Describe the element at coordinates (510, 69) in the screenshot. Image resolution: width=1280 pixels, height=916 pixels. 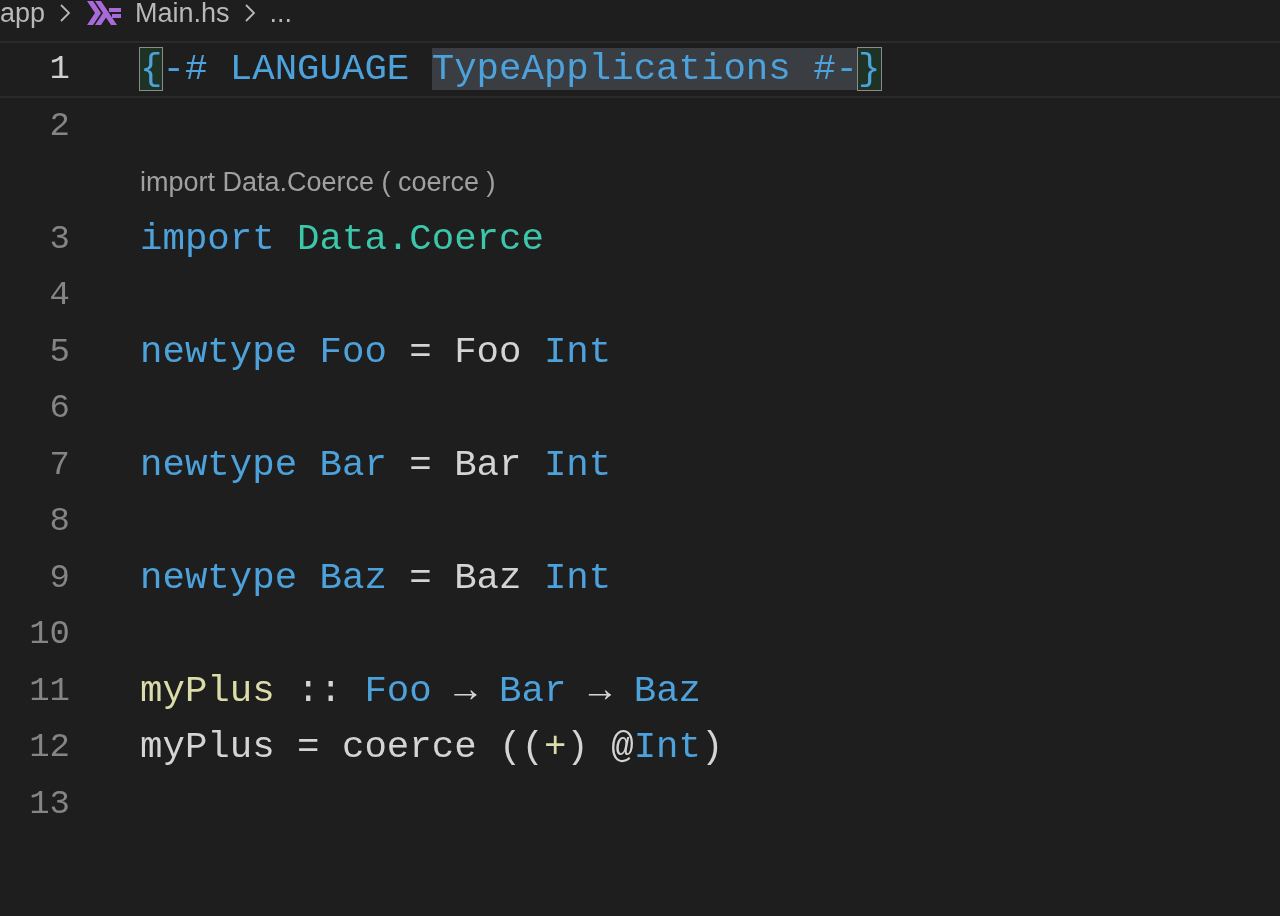
I see `code-line: {-# LANGUAGE TypeApplications #-}` at that location.